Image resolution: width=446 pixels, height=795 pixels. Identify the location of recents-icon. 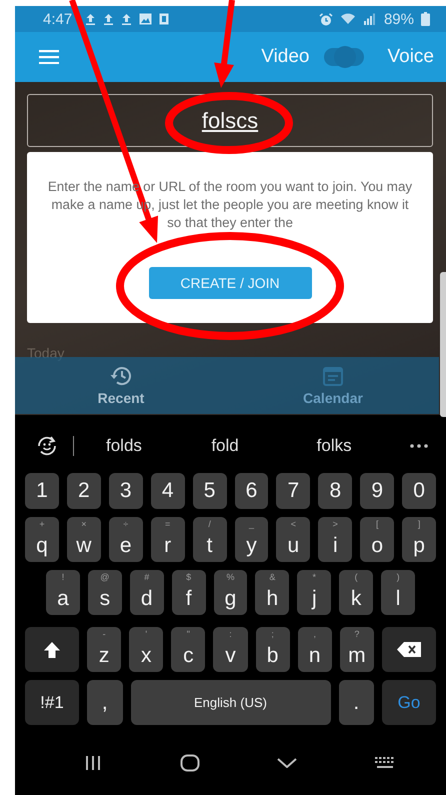
(93, 763).